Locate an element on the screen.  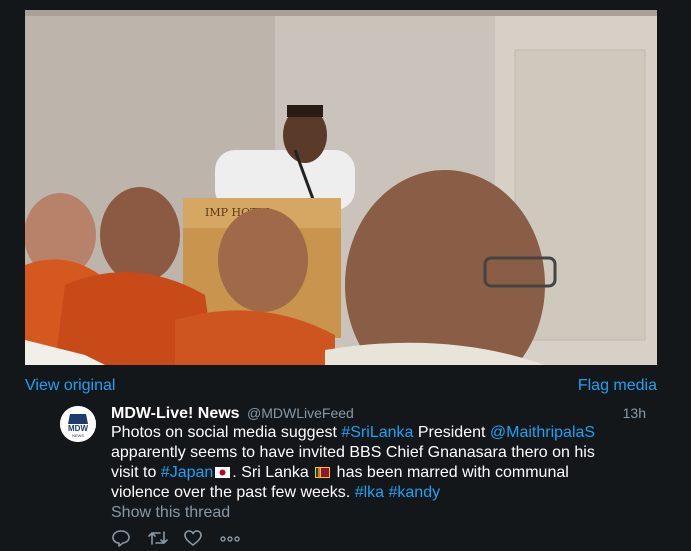
like-button is located at coordinates (201, 538).